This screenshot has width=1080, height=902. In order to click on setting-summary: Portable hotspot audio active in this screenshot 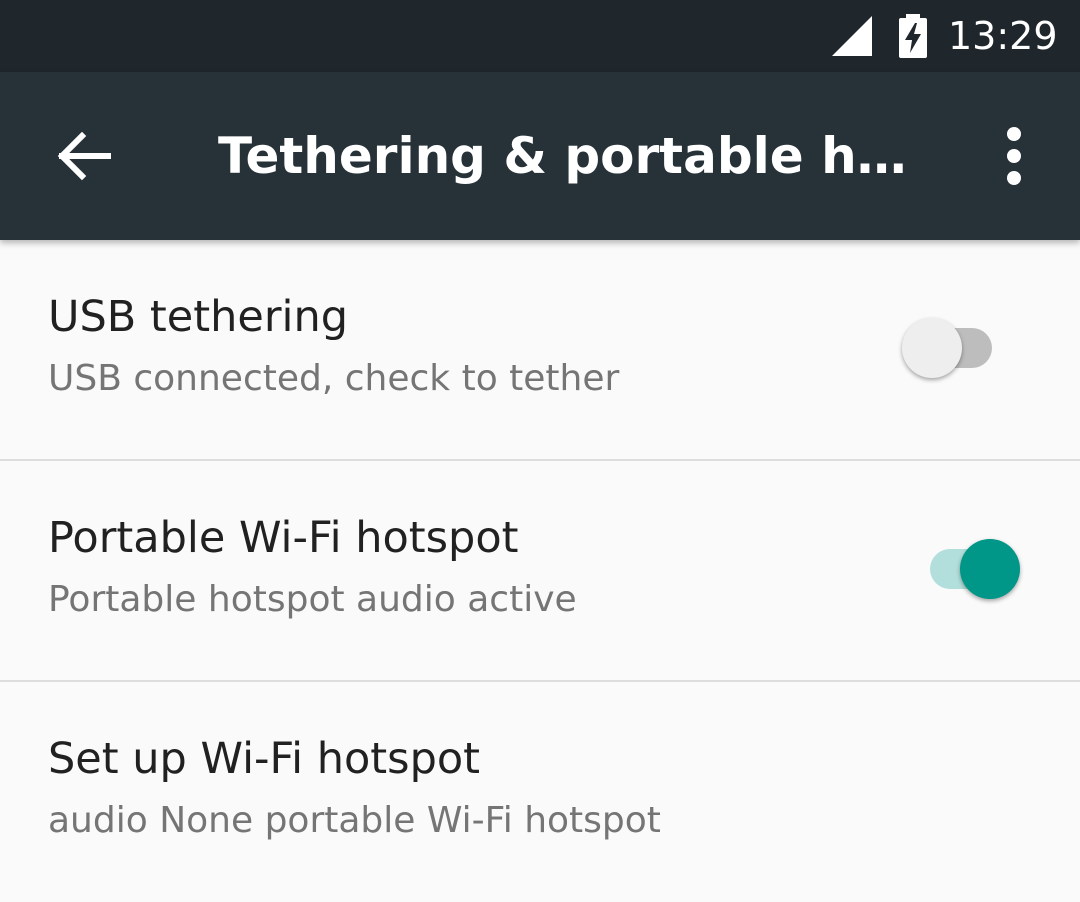, I will do `click(312, 599)`.